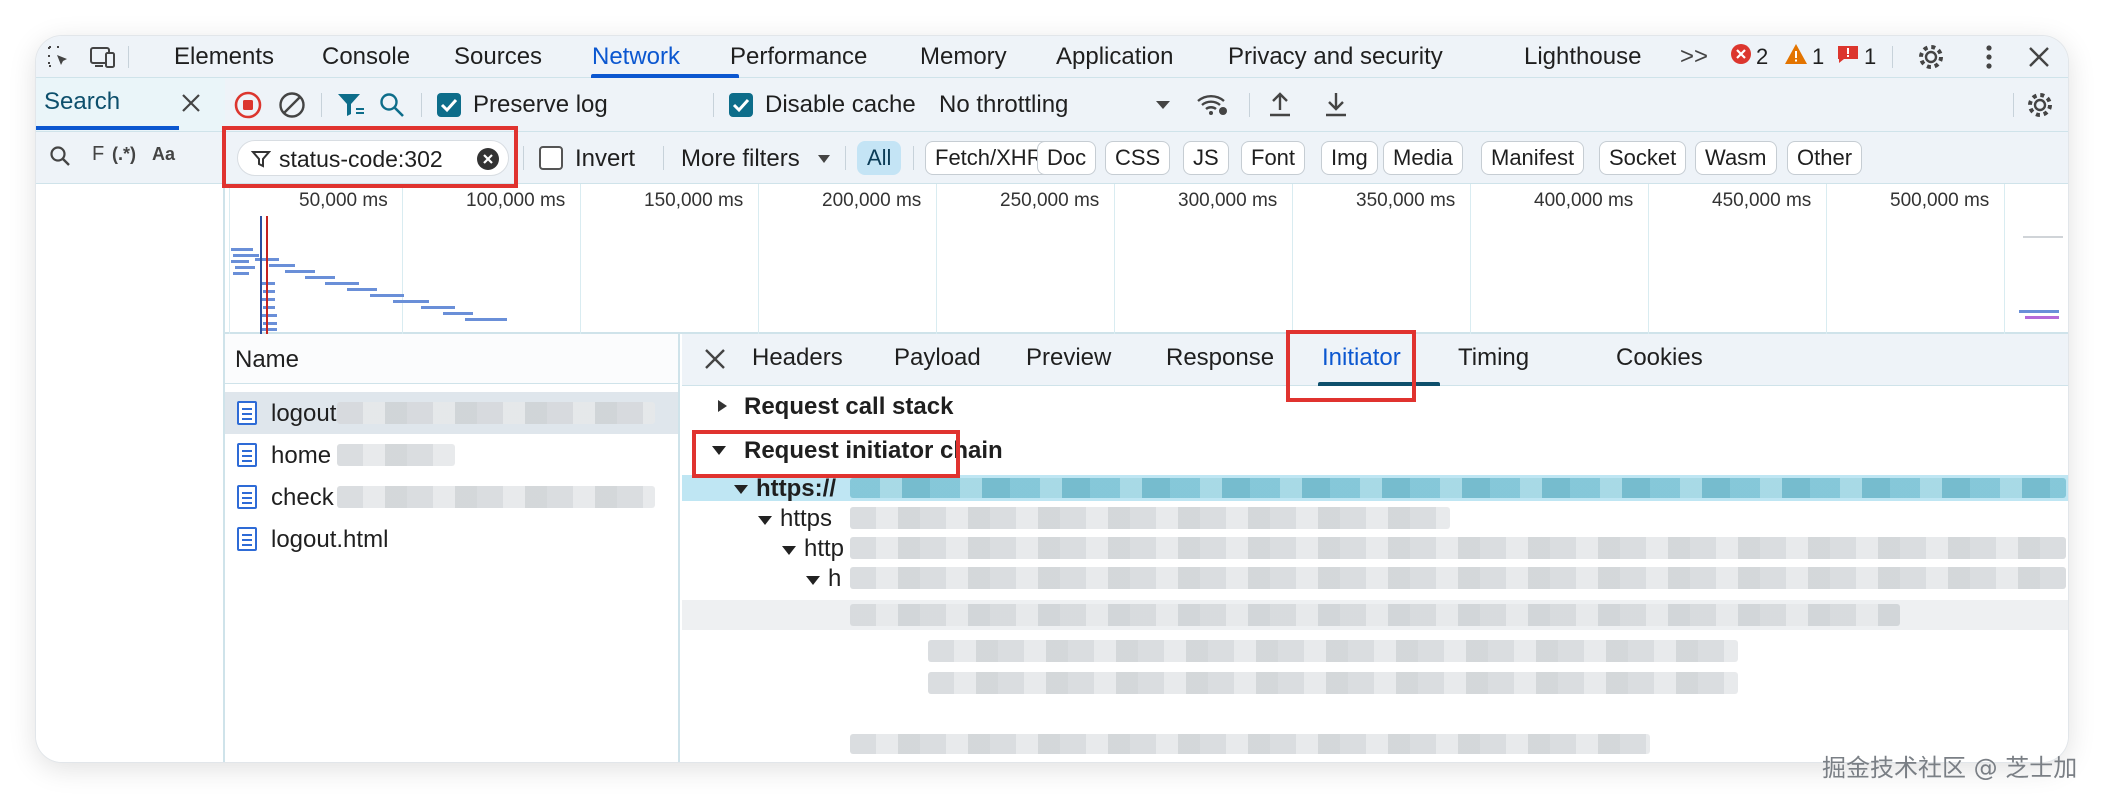 The height and width of the screenshot is (798, 2104). What do you see at coordinates (130, 420) in the screenshot?
I see `search-drawer: Search F (.*) Aa` at bounding box center [130, 420].